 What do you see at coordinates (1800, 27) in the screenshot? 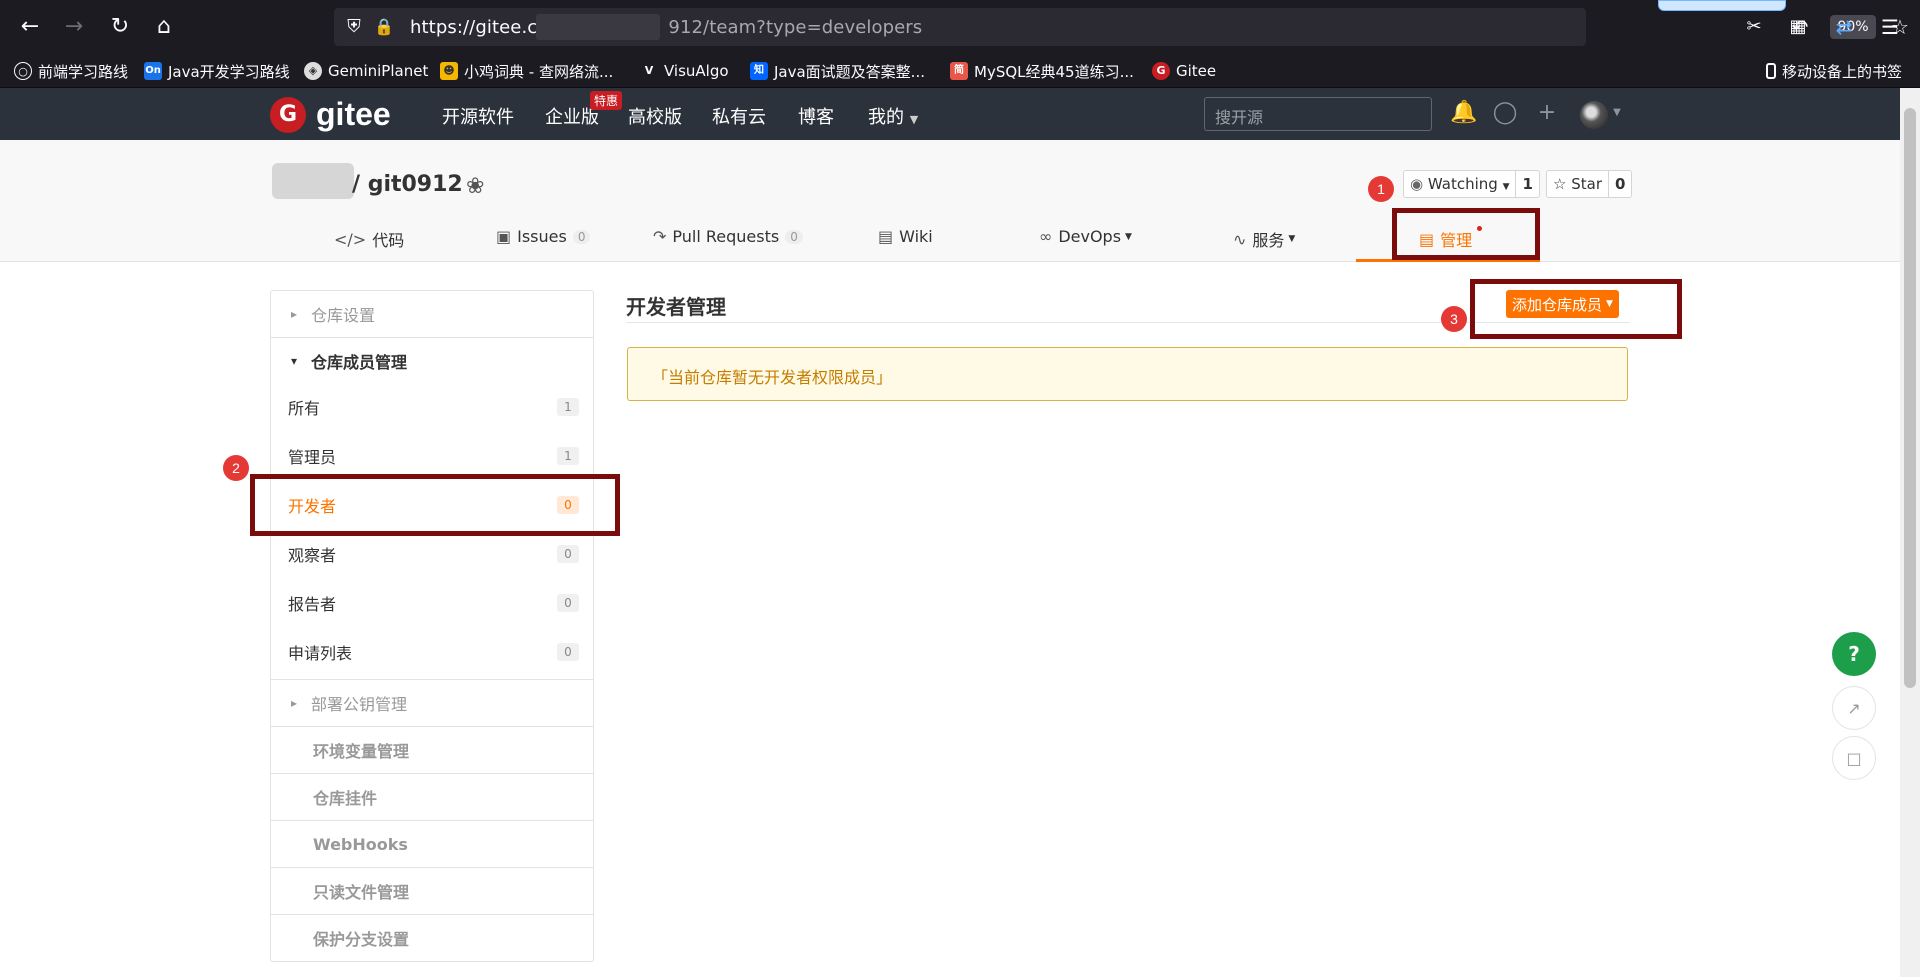
I see `undo-icon: ↶` at bounding box center [1800, 27].